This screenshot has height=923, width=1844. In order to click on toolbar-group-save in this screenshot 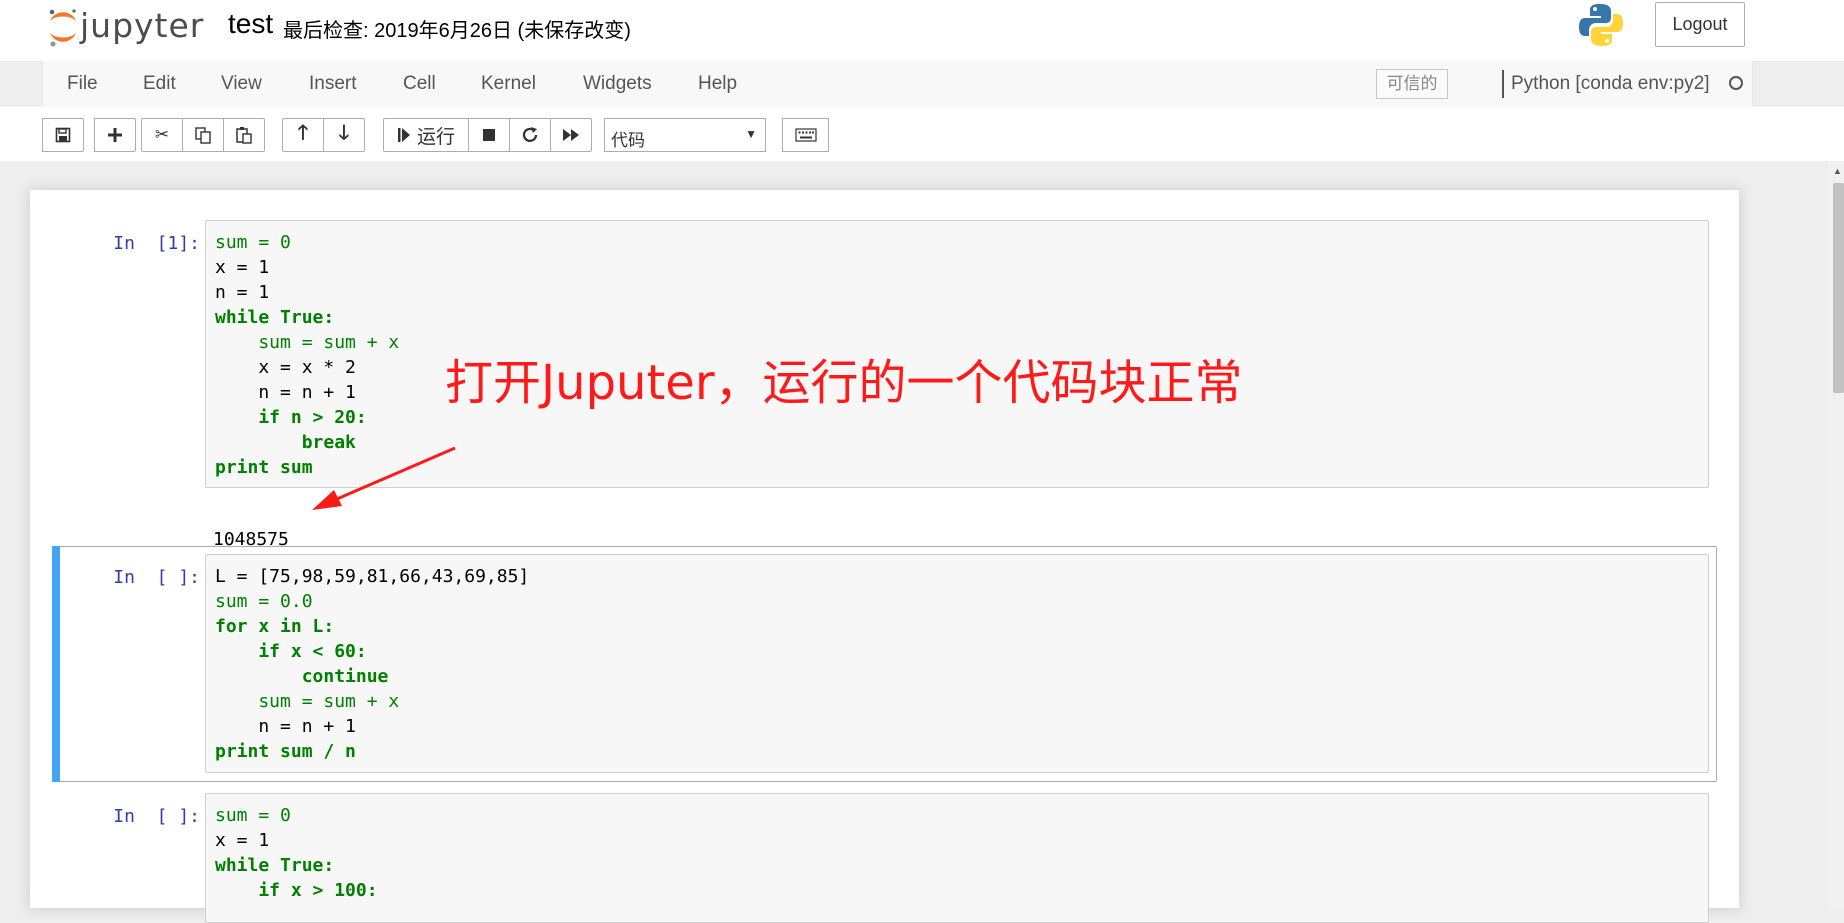, I will do `click(63, 135)`.